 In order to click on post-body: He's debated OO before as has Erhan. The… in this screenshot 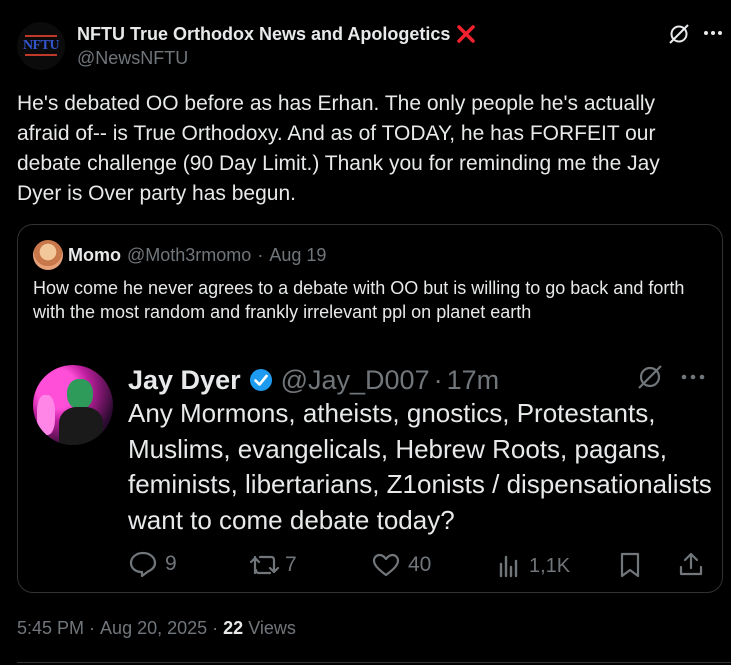, I will do `click(338, 148)`.